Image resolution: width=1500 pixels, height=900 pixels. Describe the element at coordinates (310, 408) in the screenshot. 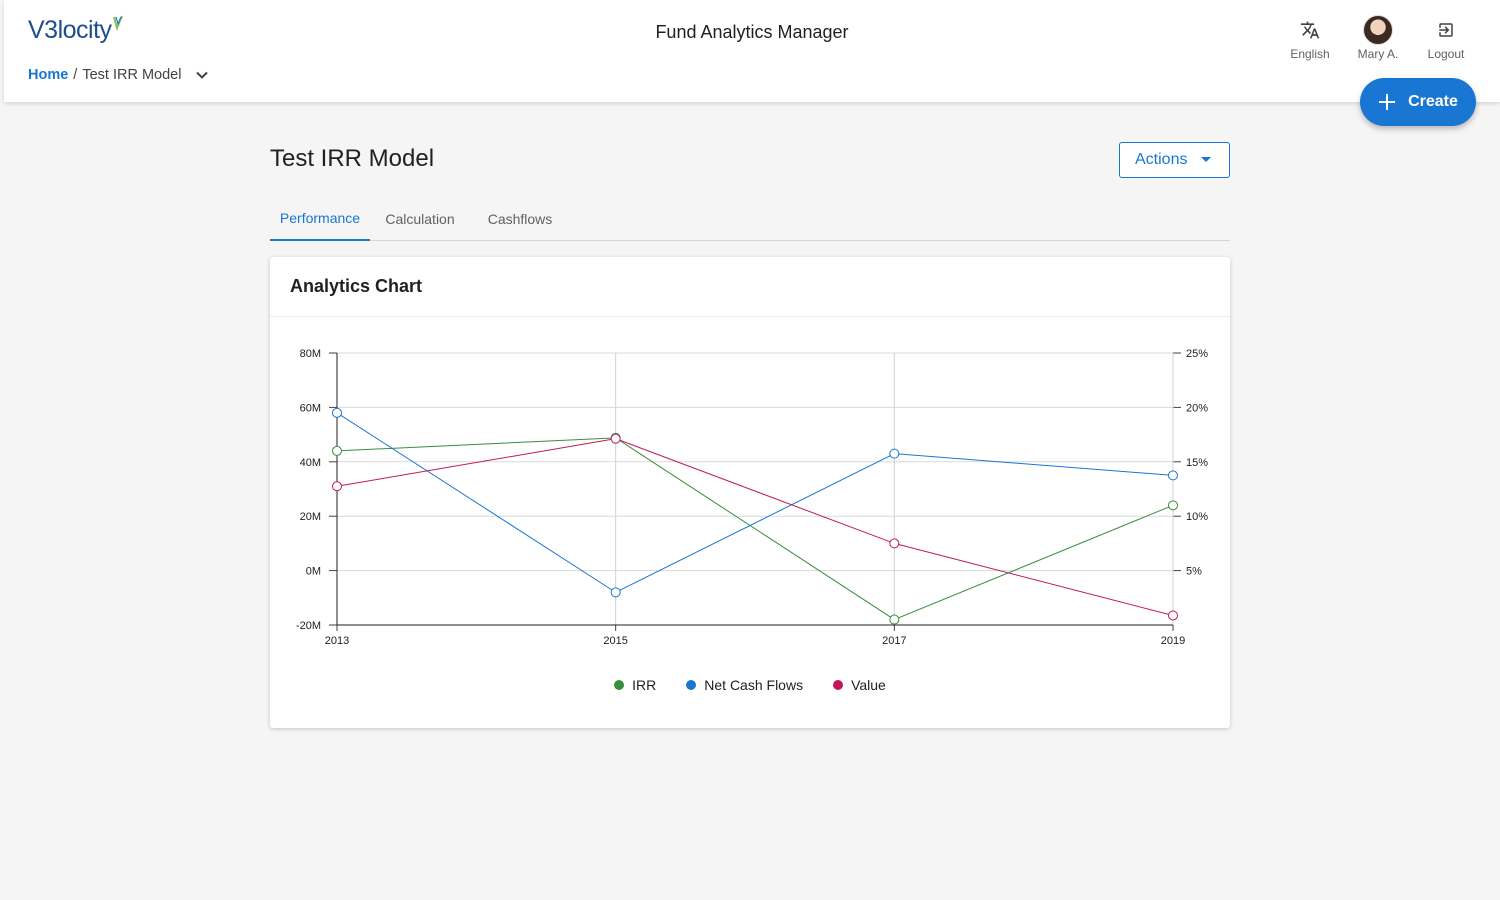

I see `y-left-tick-label: 60M` at that location.